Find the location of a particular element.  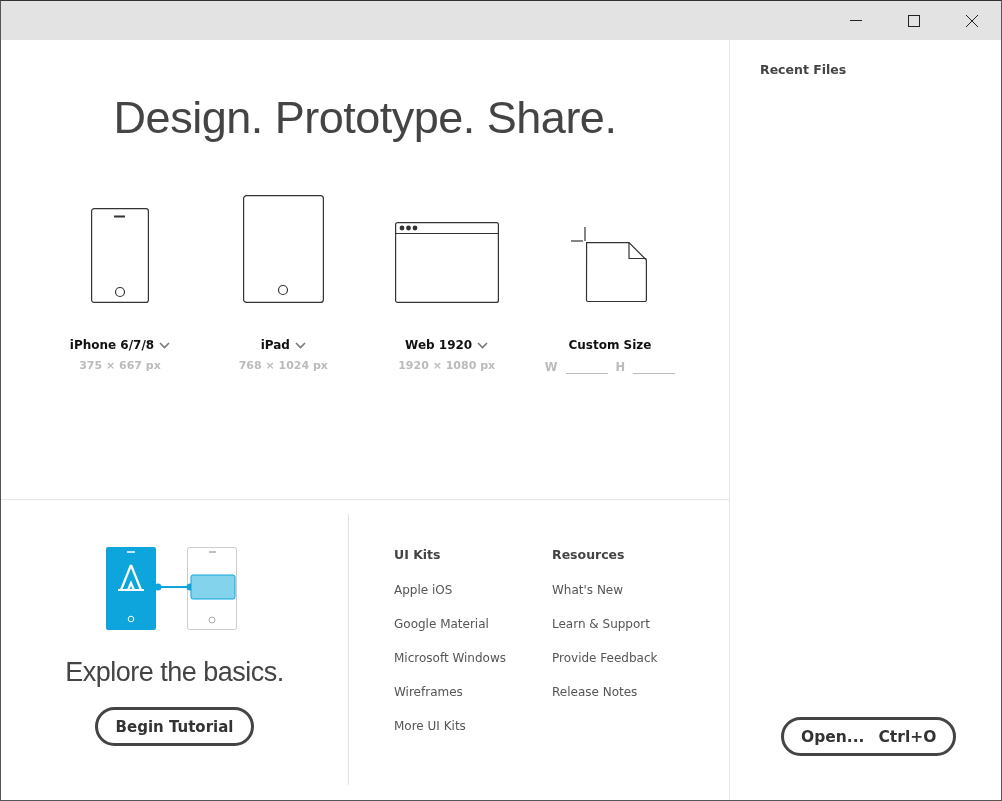

link: More UI Kits is located at coordinates (473, 735).